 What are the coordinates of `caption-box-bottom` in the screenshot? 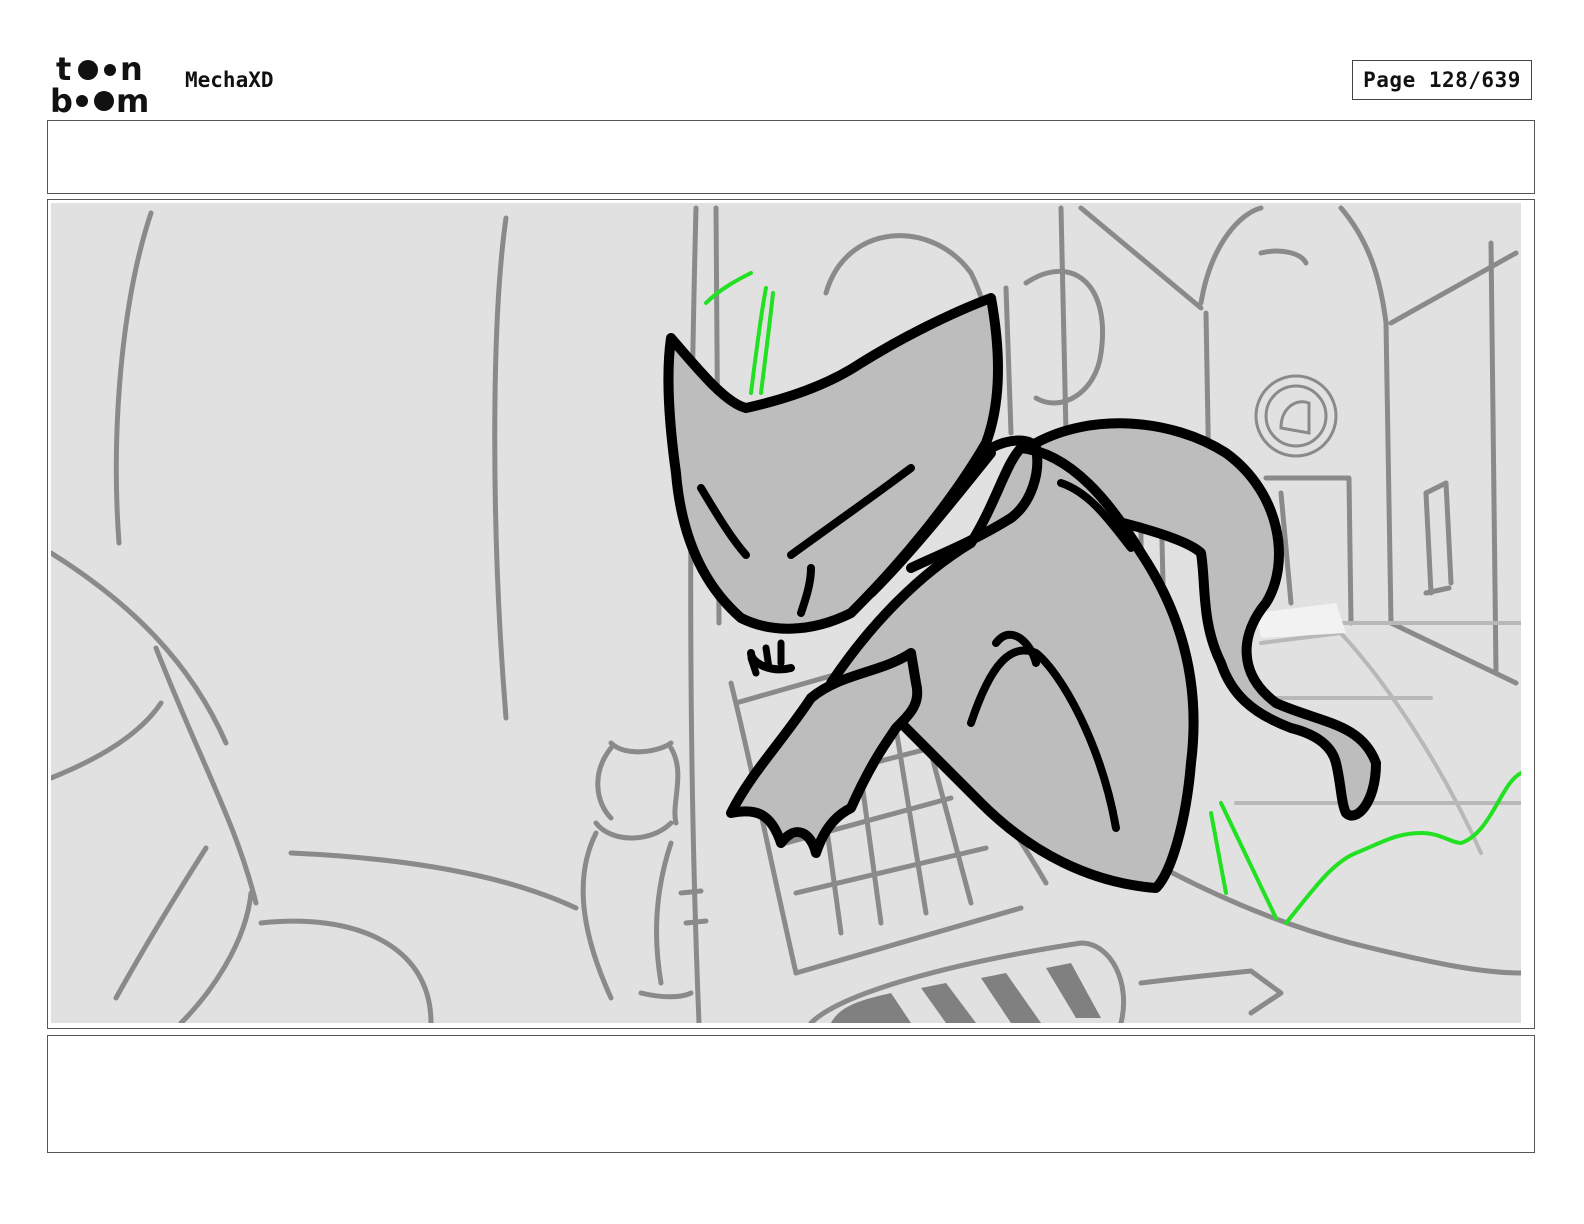 It's located at (791, 1094).